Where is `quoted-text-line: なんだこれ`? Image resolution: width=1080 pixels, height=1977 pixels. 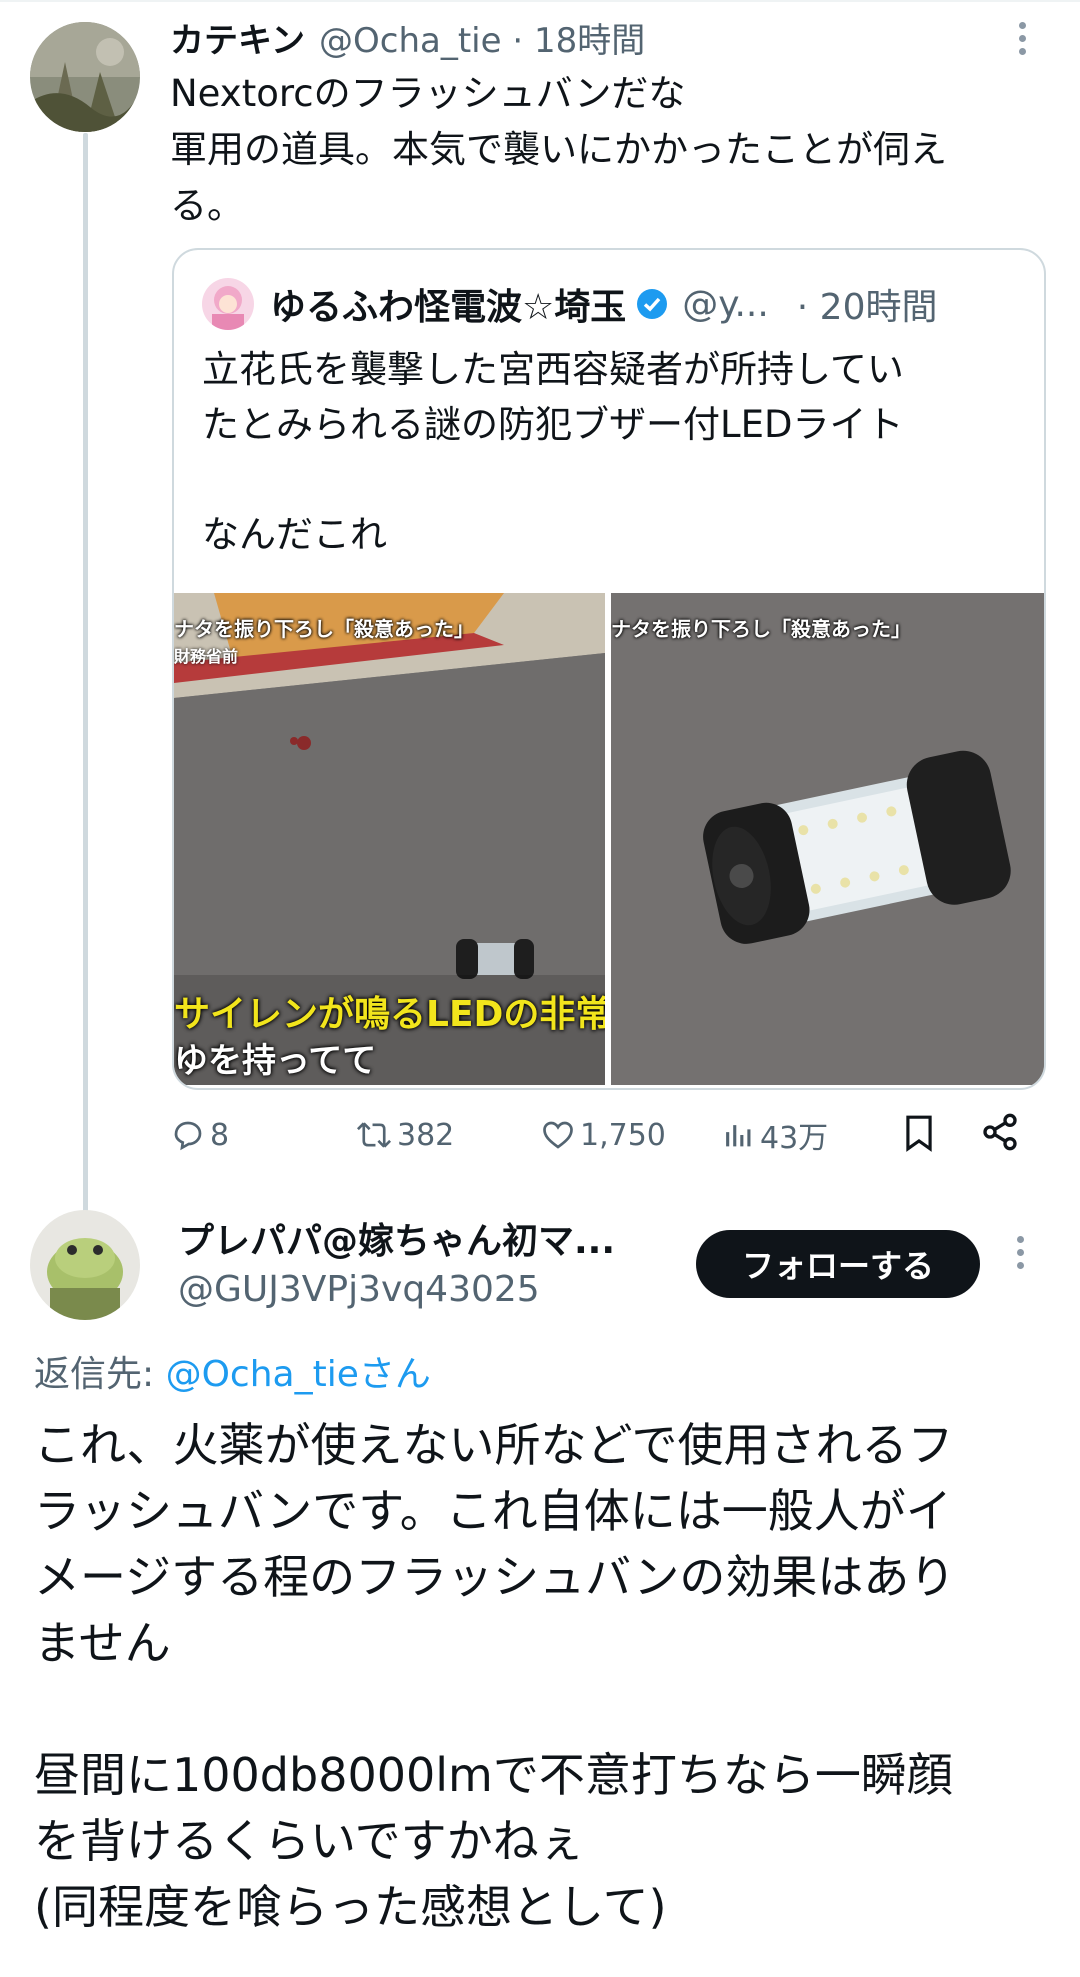 quoted-text-line: なんだこれ is located at coordinates (294, 534).